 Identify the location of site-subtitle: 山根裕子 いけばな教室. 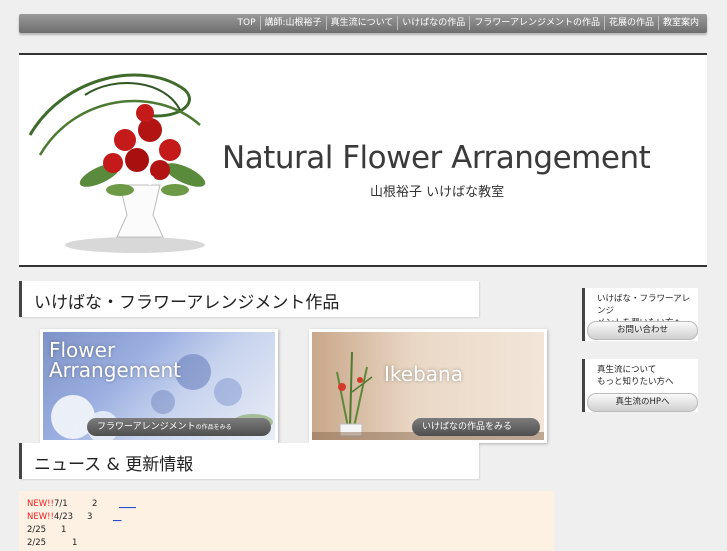
(437, 192).